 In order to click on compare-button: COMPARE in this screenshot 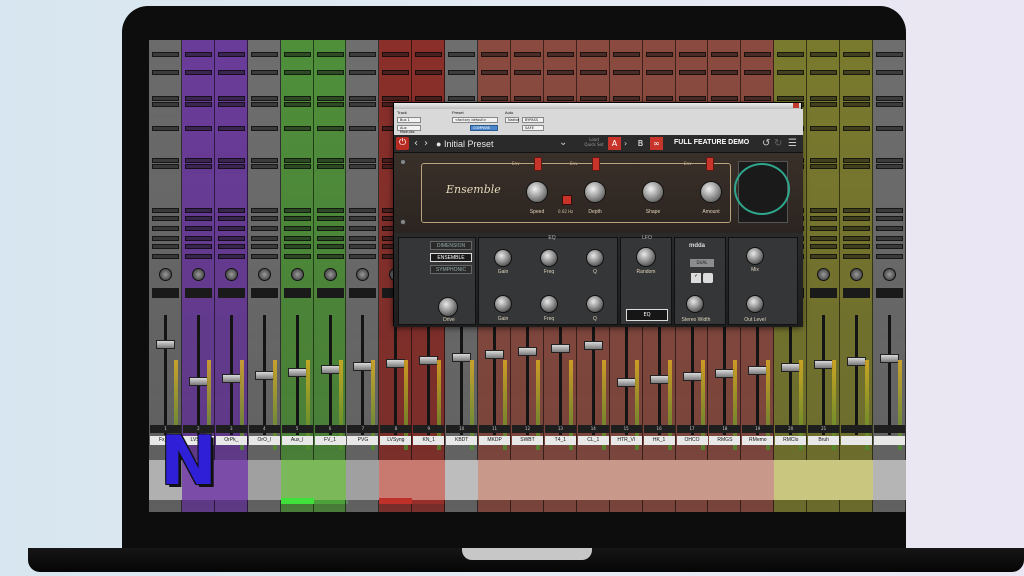, I will do `click(484, 128)`.